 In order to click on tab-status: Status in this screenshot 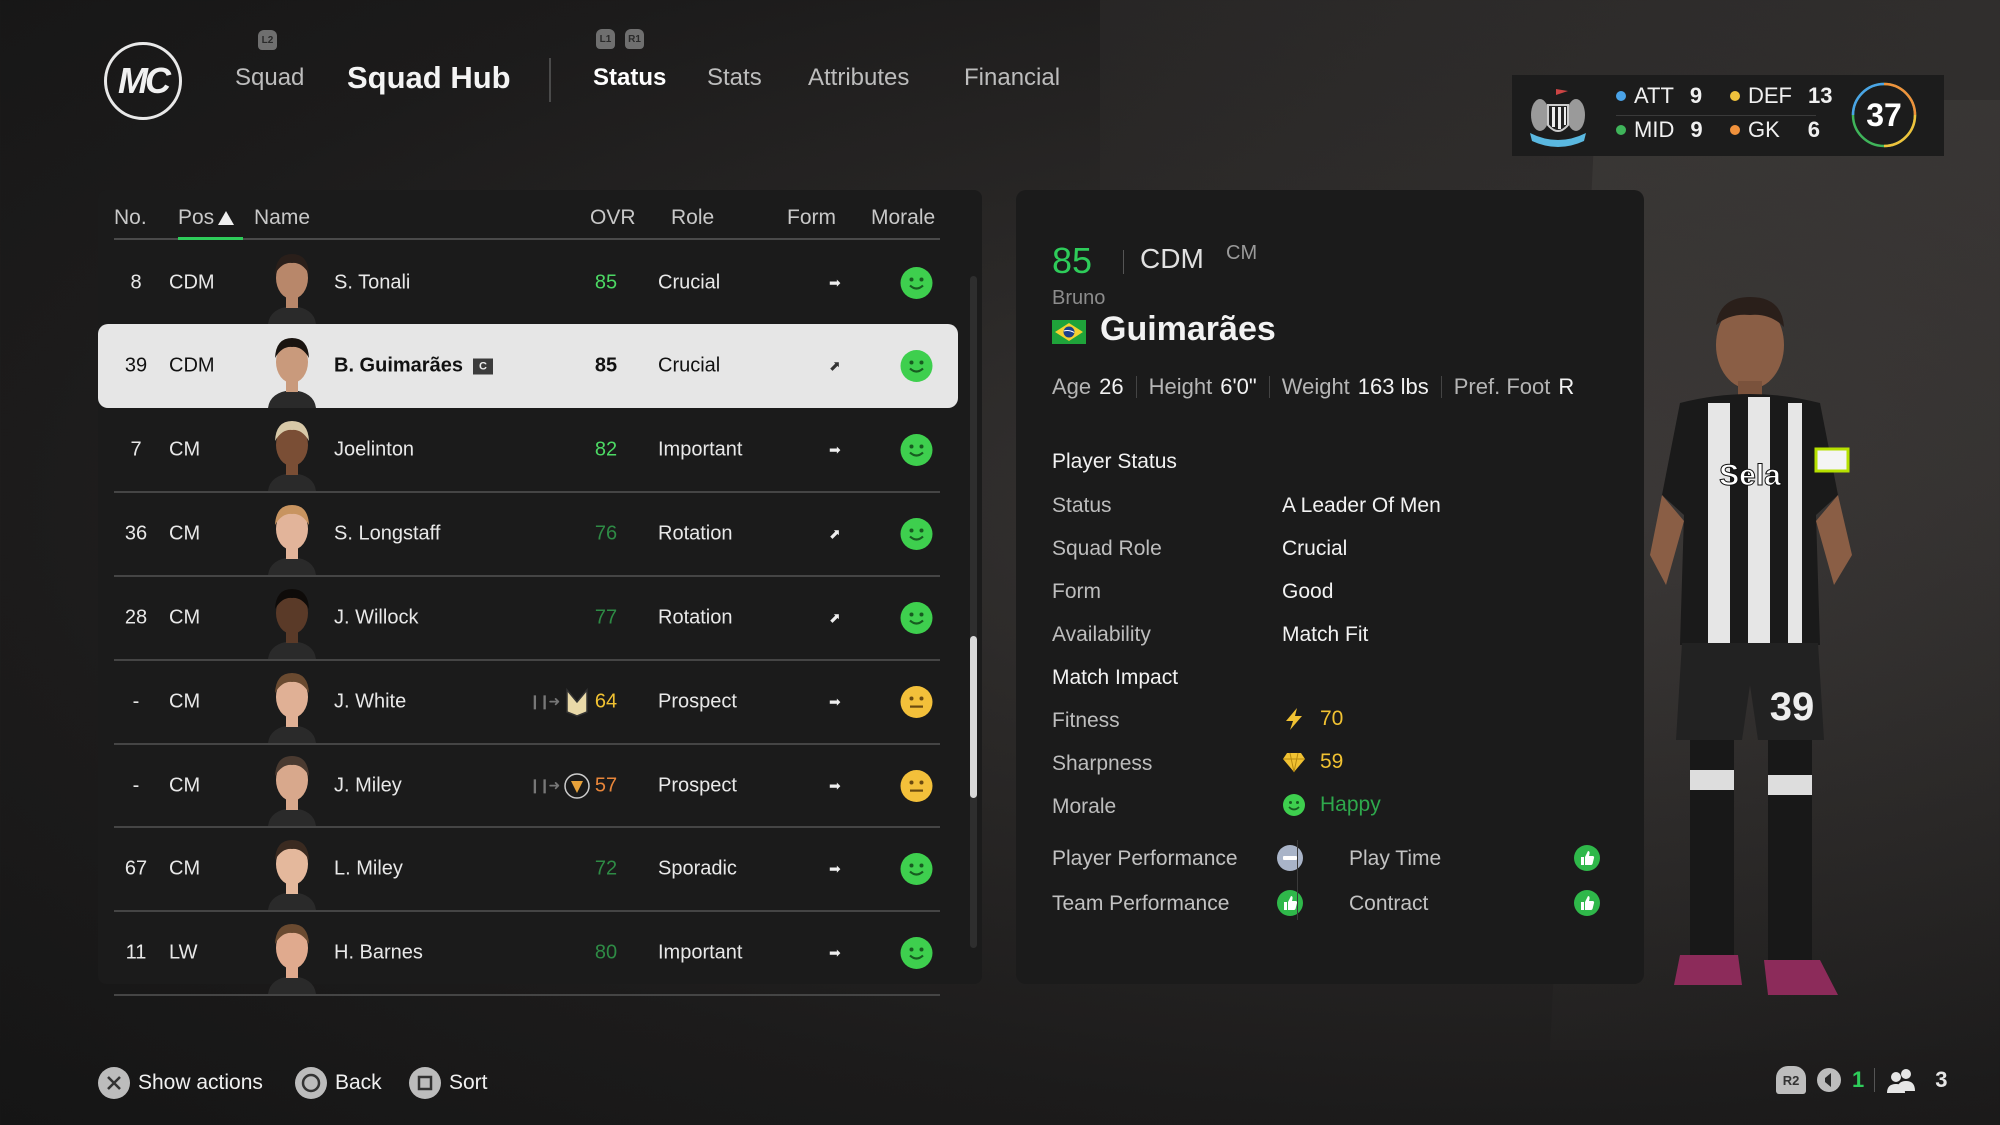, I will do `click(629, 78)`.